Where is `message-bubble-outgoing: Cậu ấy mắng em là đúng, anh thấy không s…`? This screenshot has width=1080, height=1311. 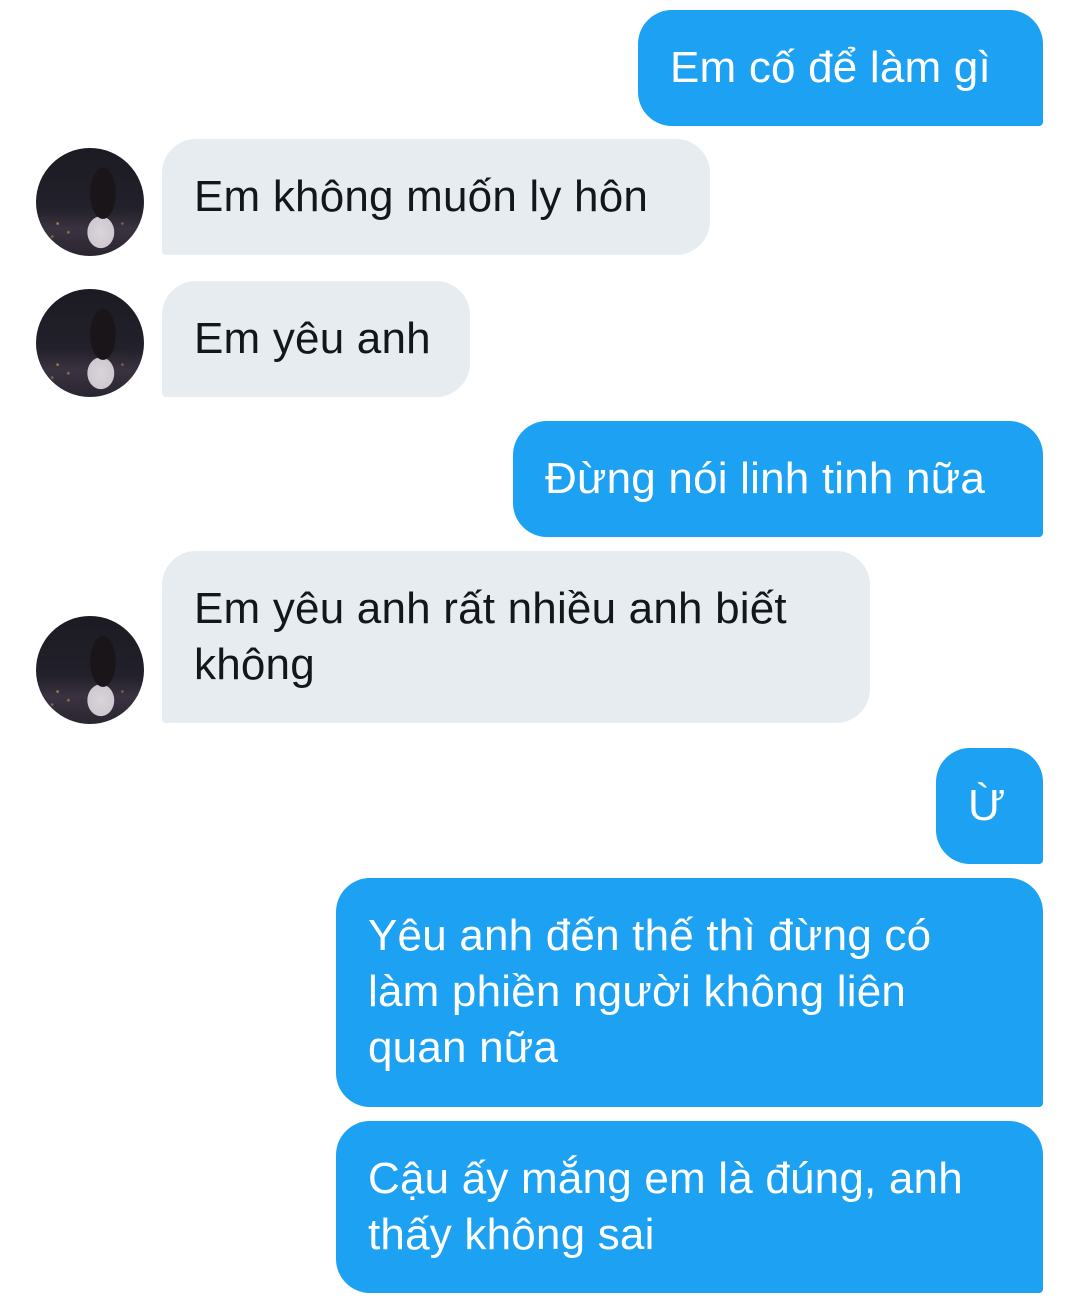
message-bubble-outgoing: Cậu ấy mắng em là đúng, anh thấy không s… is located at coordinates (689, 1207).